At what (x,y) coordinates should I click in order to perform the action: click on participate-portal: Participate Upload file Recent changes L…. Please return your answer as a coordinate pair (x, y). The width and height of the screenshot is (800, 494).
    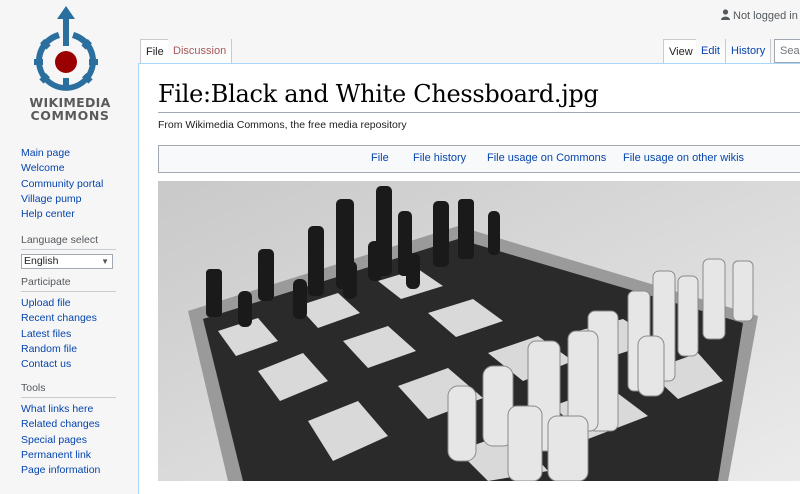
    Looking at the image, I should click on (58, 324).